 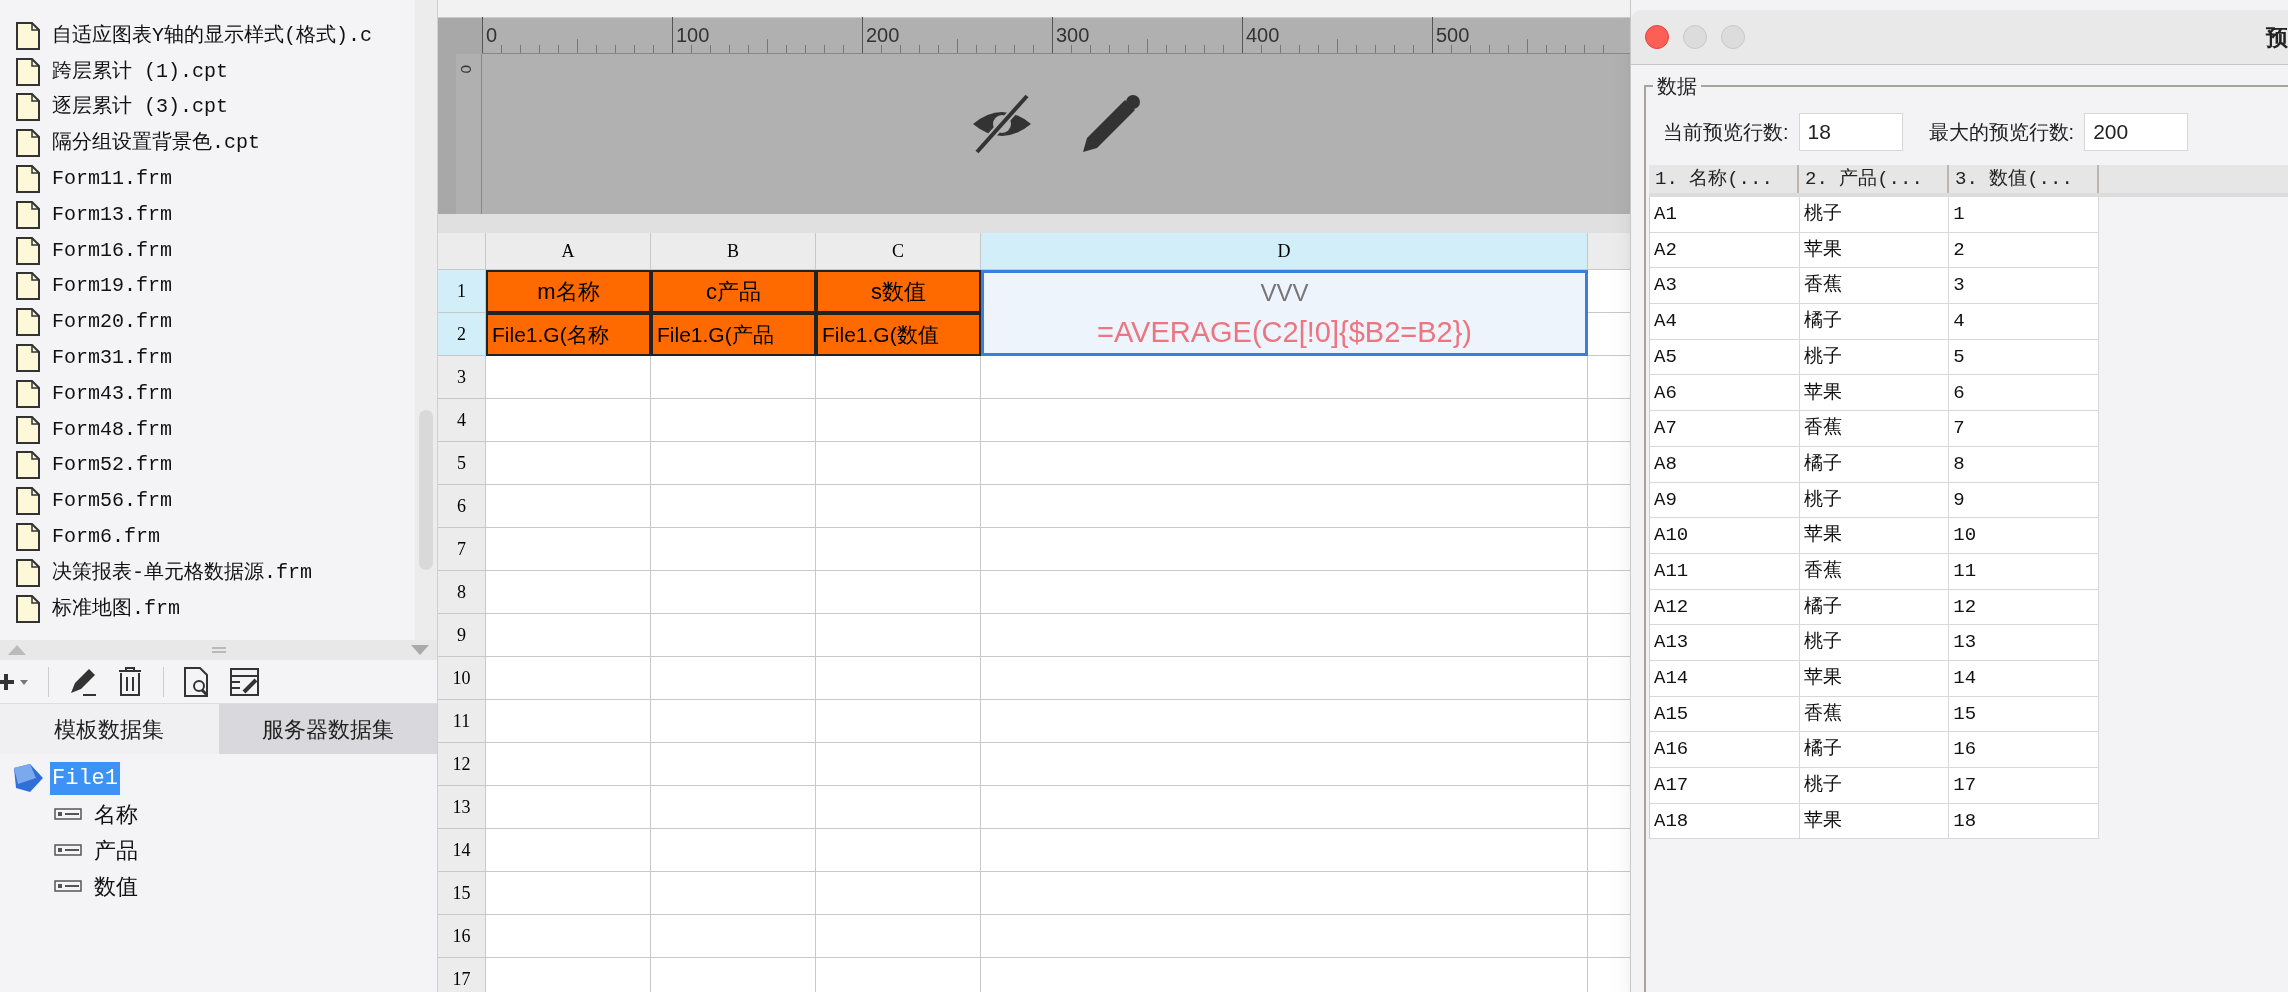 I want to click on row-header: 17, so click(x=462, y=975).